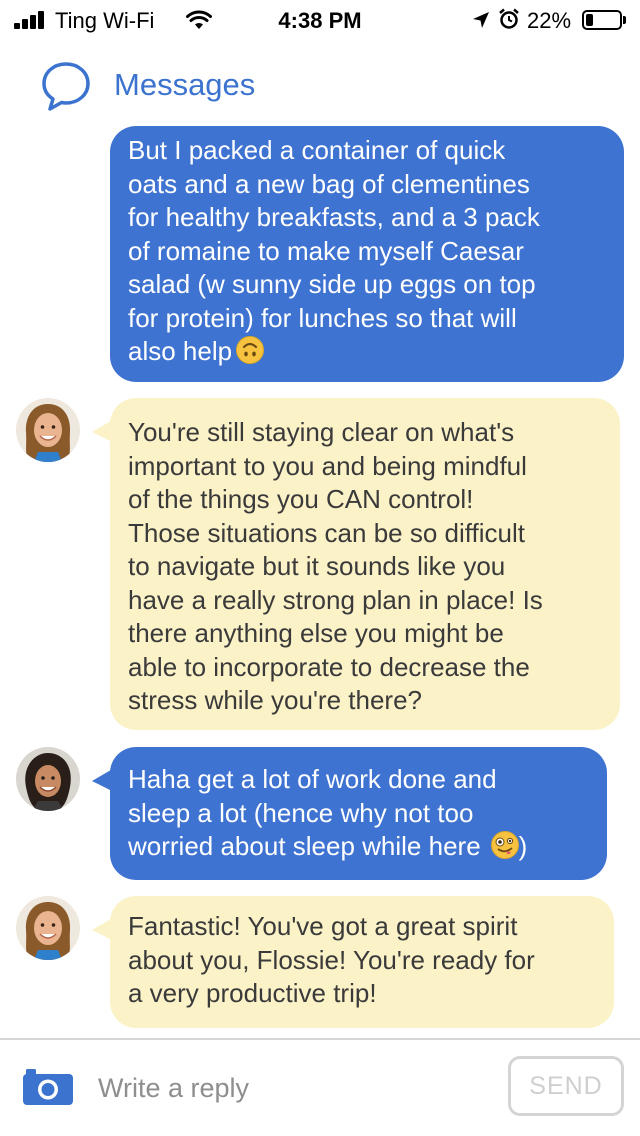 The width and height of the screenshot is (640, 1136). Describe the element at coordinates (366, 352) in the screenshot. I see `message-line: also help` at that location.